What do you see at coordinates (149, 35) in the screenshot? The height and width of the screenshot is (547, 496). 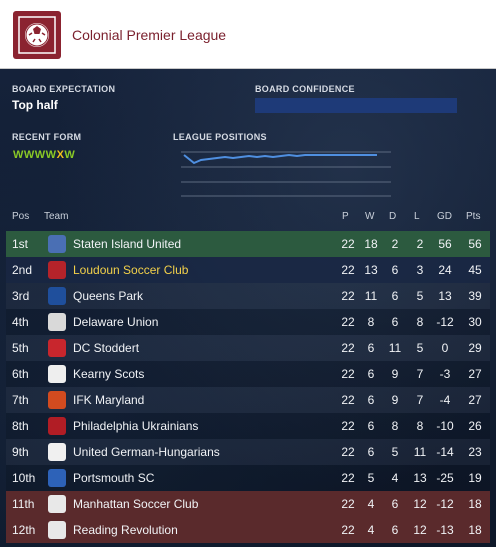 I see `league-title: Colonial Premier League` at bounding box center [149, 35].